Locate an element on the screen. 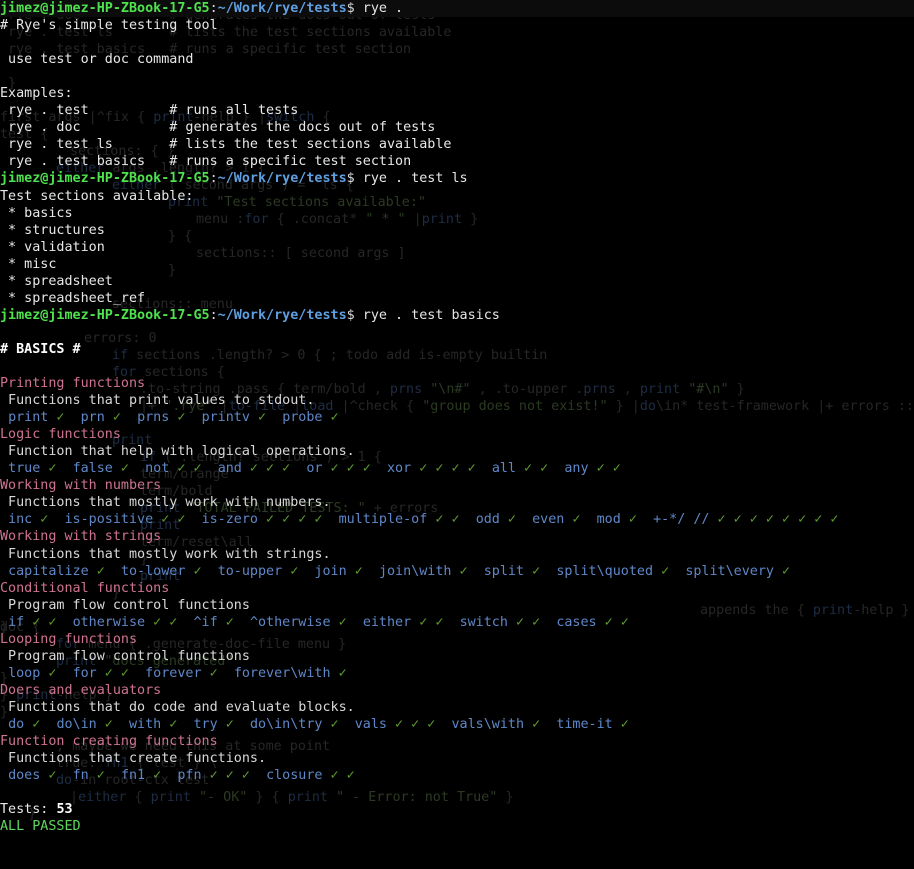 Image resolution: width=914 pixels, height=869 pixels. section-description-line: Functions that mostly work with numbers. is located at coordinates (457, 502).